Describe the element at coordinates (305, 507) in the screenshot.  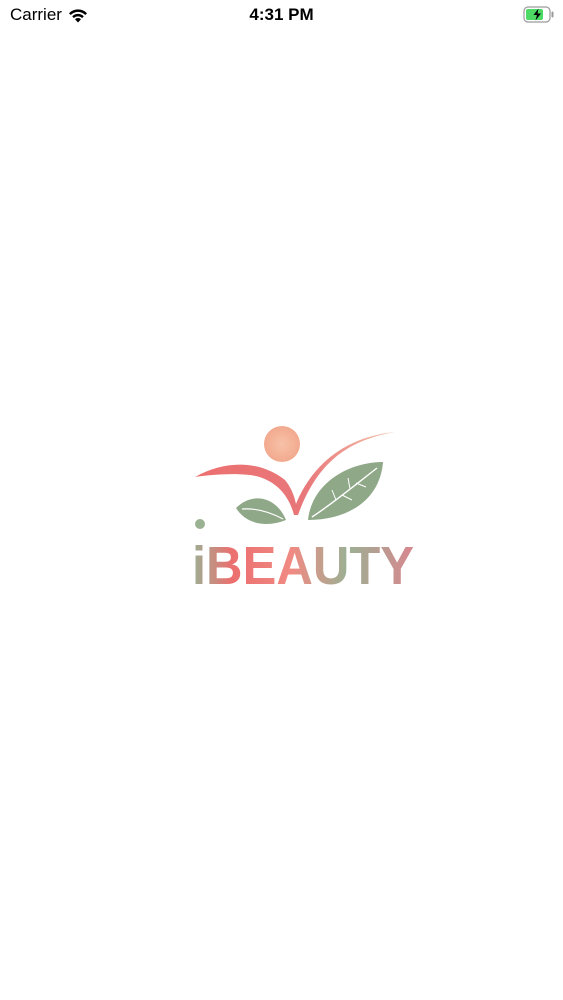
I see `ibeauty-logo: iBEAUTY` at that location.